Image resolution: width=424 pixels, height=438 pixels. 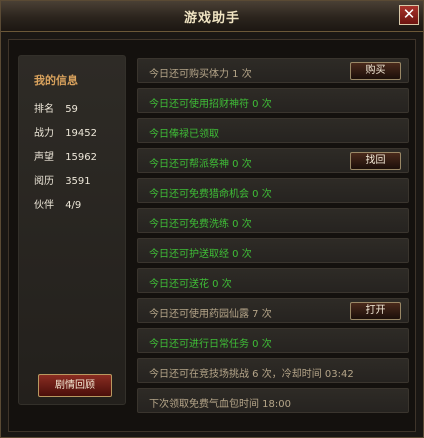 I want to click on task-row: 今日还可在竞技场挑战 6 次，冷却时间 03:42, so click(x=273, y=370).